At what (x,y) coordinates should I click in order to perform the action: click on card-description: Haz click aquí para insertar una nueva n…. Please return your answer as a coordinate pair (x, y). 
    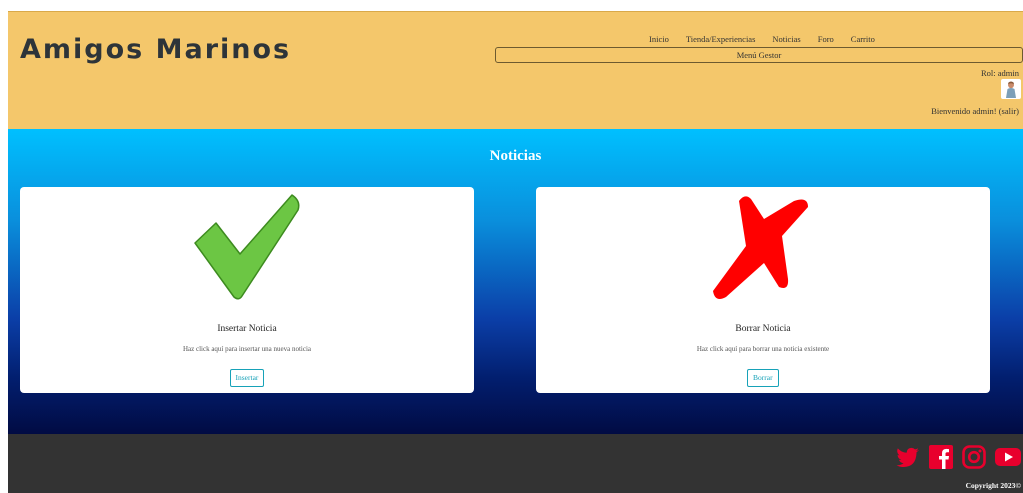
    Looking at the image, I should click on (247, 349).